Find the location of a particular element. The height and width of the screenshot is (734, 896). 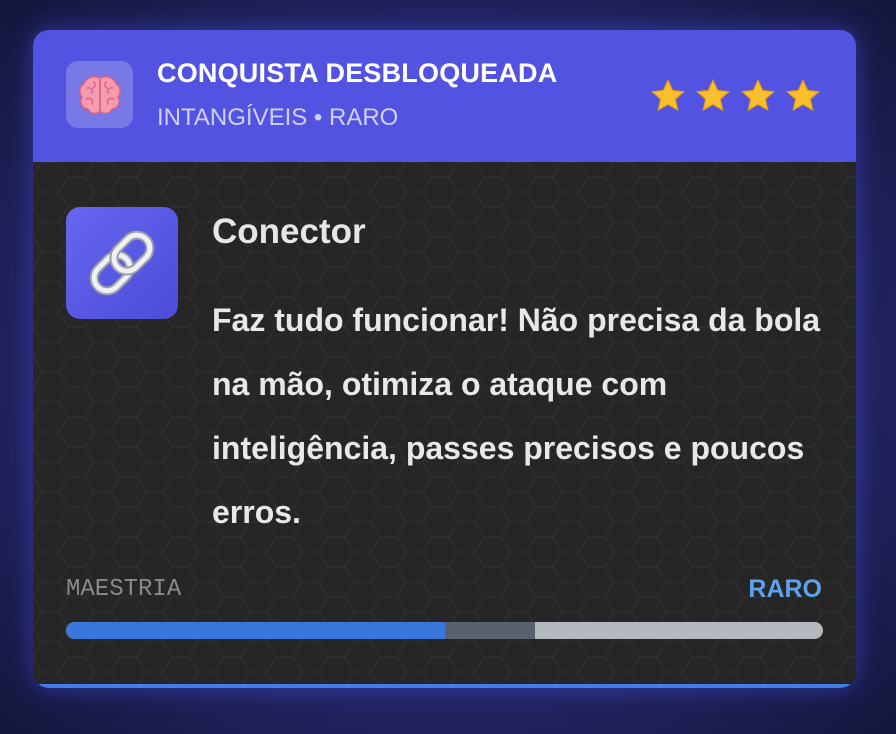

brain-icon is located at coordinates (100, 95).